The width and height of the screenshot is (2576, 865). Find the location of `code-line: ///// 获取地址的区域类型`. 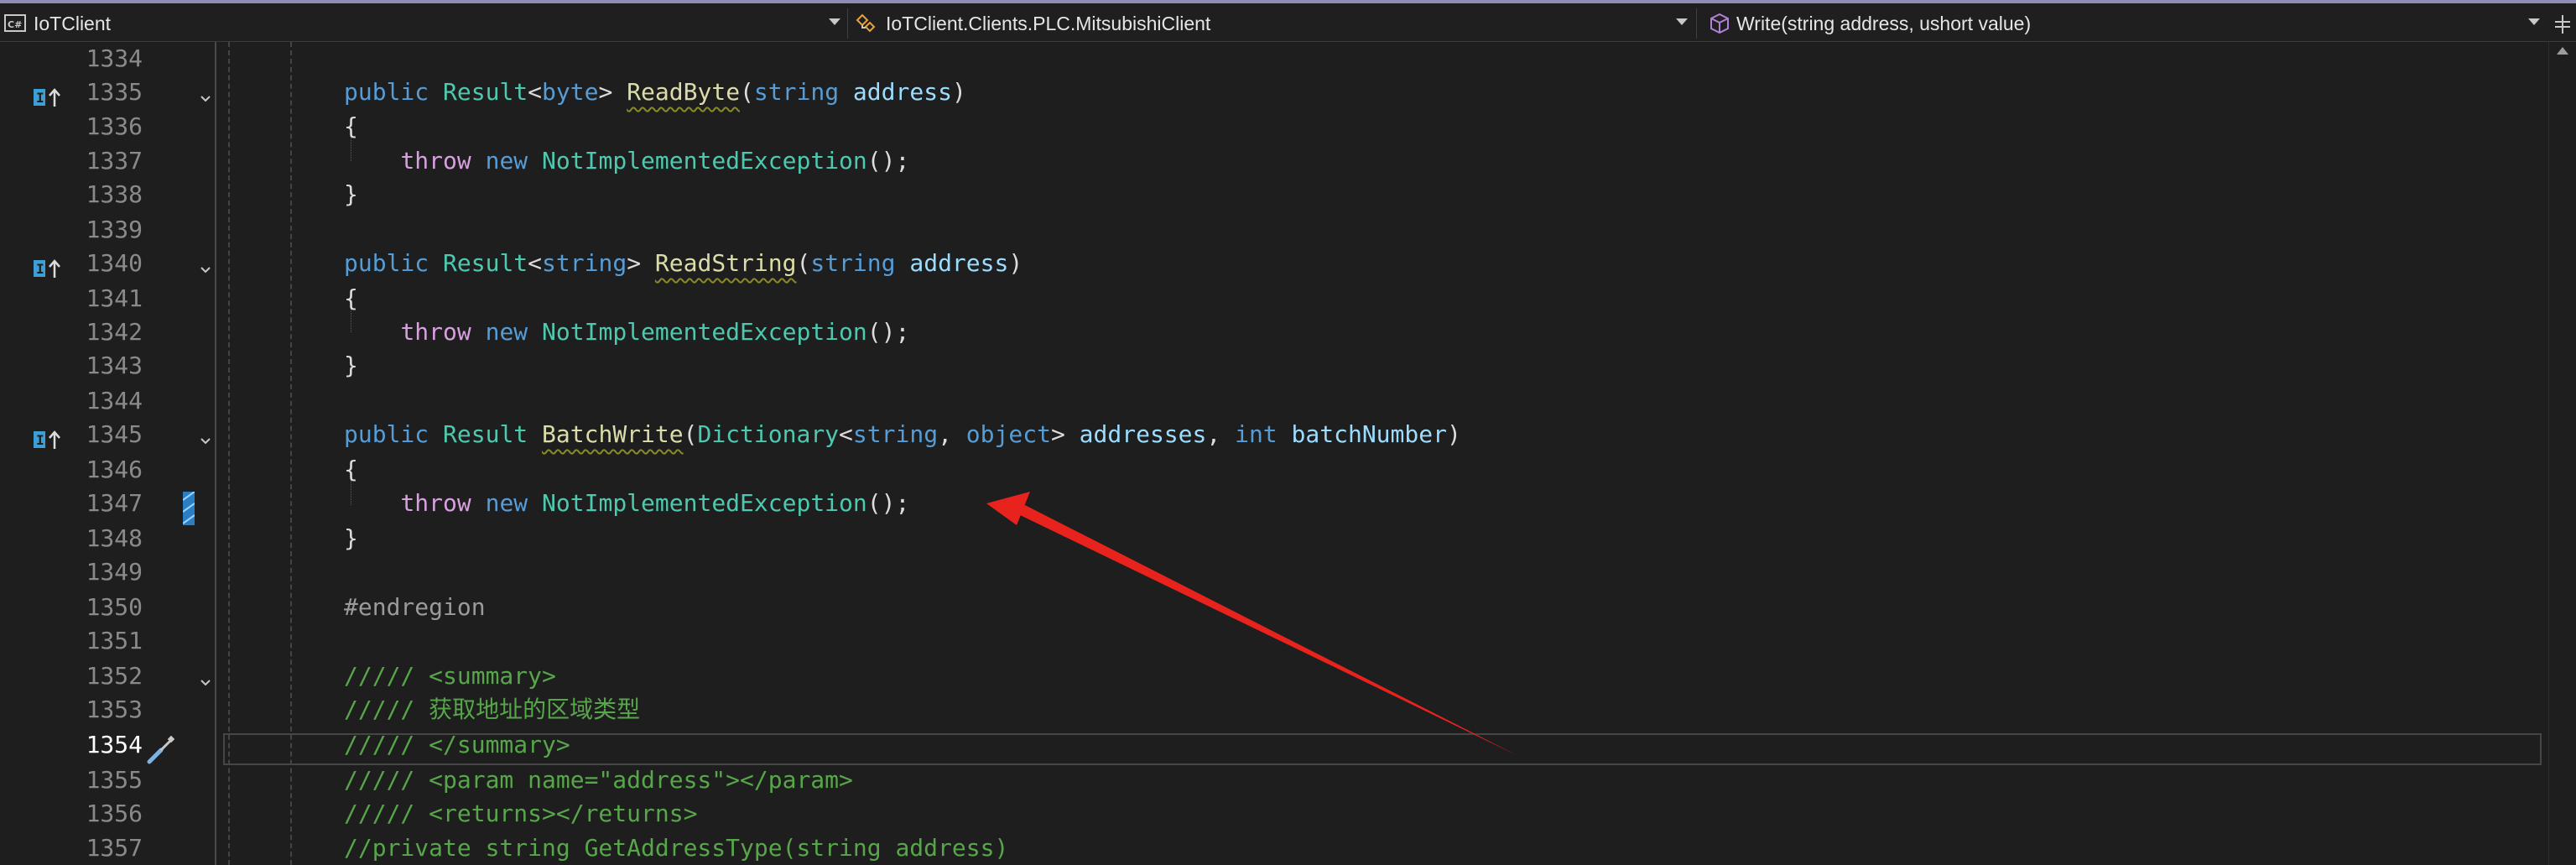

code-line: ///// 获取地址的区域类型 is located at coordinates (492, 710).